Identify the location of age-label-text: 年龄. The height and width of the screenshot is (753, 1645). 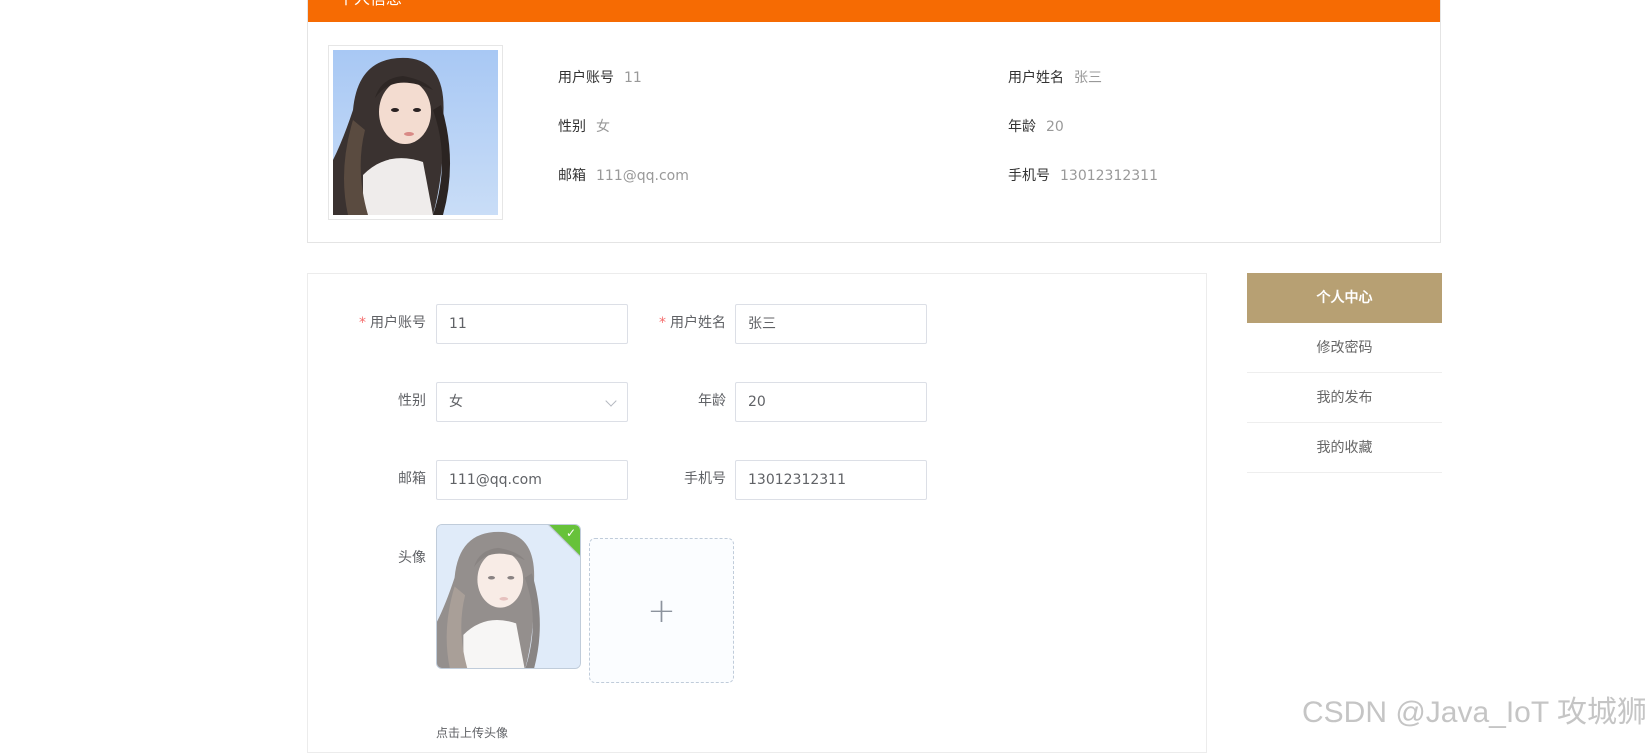
(712, 401).